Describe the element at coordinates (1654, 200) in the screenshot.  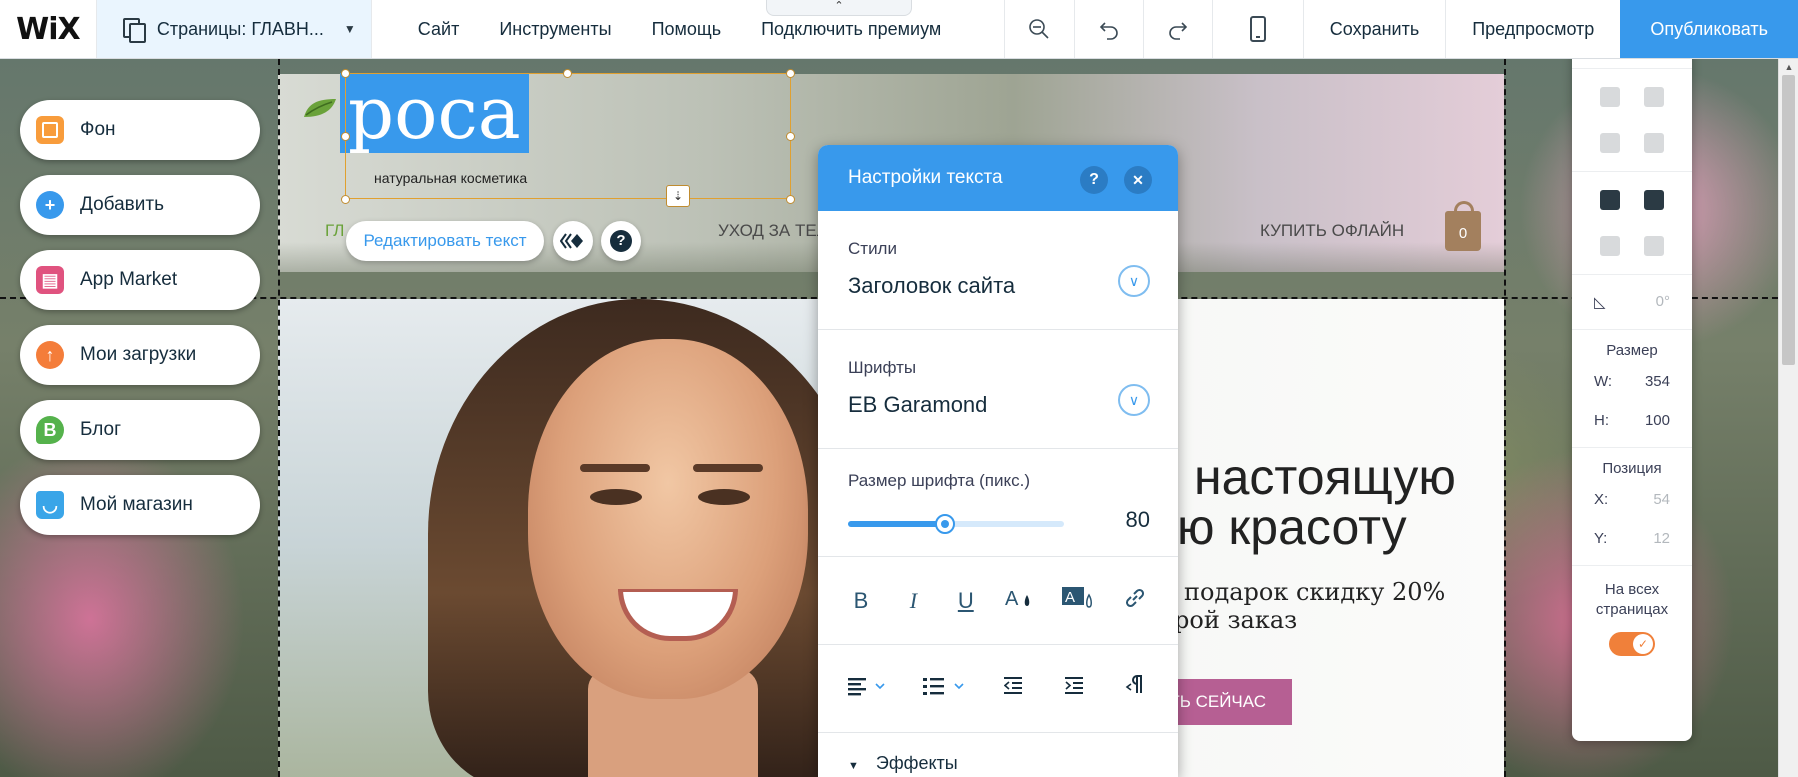
I see `align-icon` at that location.